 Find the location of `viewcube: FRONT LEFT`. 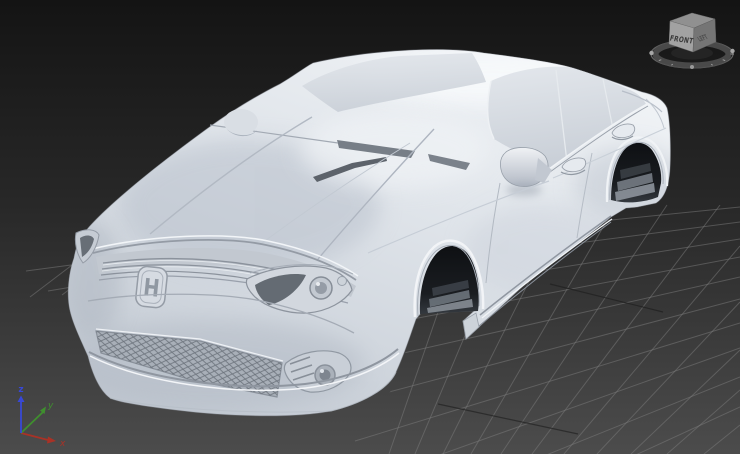

viewcube: FRONT LEFT is located at coordinates (692, 40).